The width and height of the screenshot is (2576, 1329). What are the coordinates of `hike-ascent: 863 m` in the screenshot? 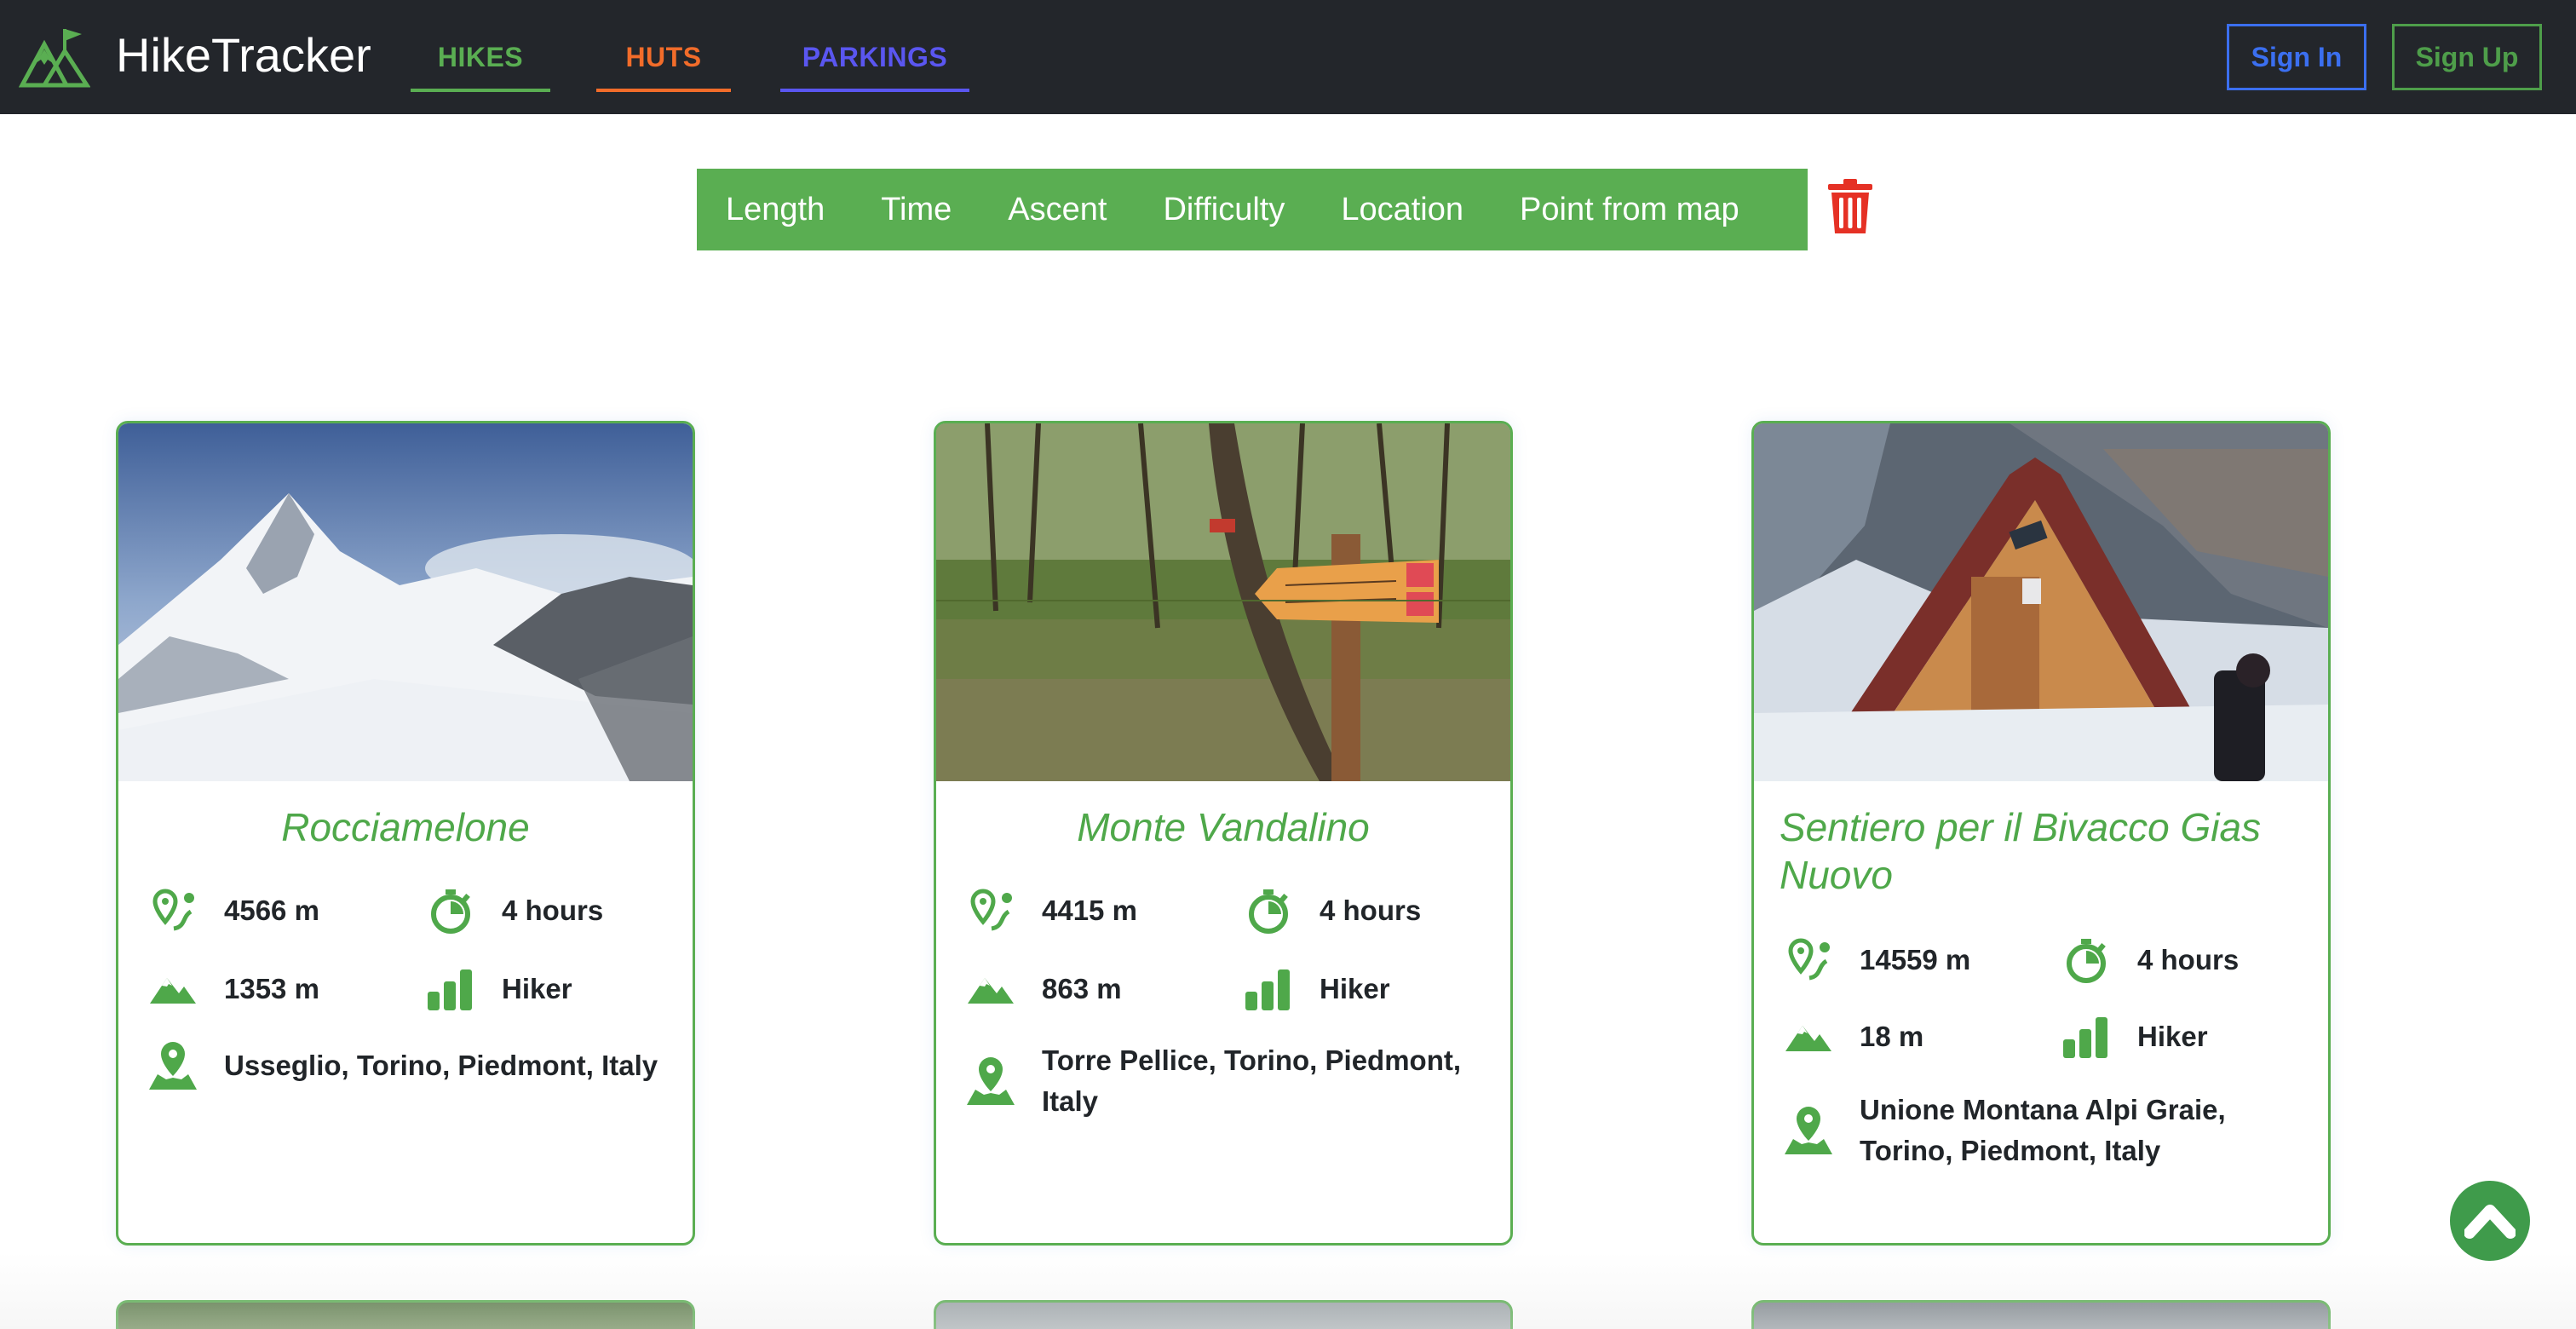 It's located at (1043, 989).